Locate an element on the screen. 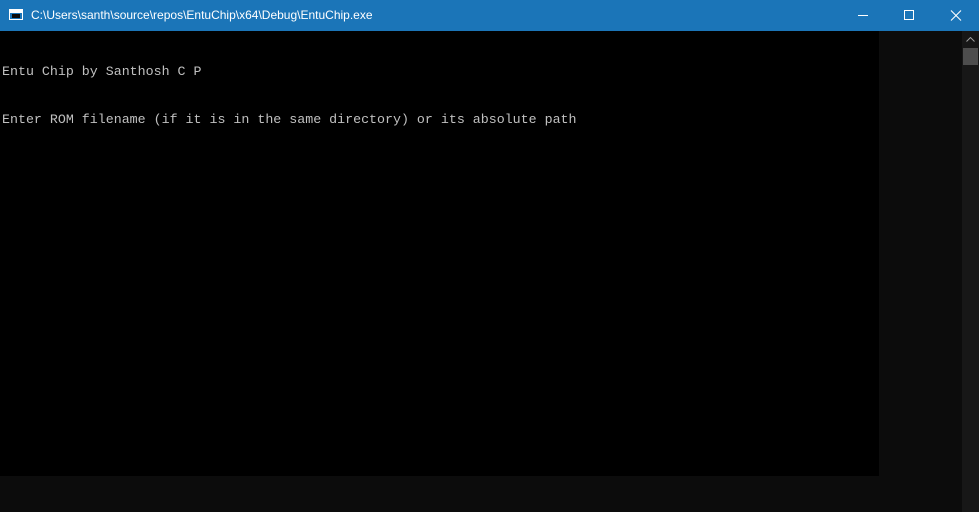 This screenshot has width=979, height=512. close-icon is located at coordinates (956, 15).